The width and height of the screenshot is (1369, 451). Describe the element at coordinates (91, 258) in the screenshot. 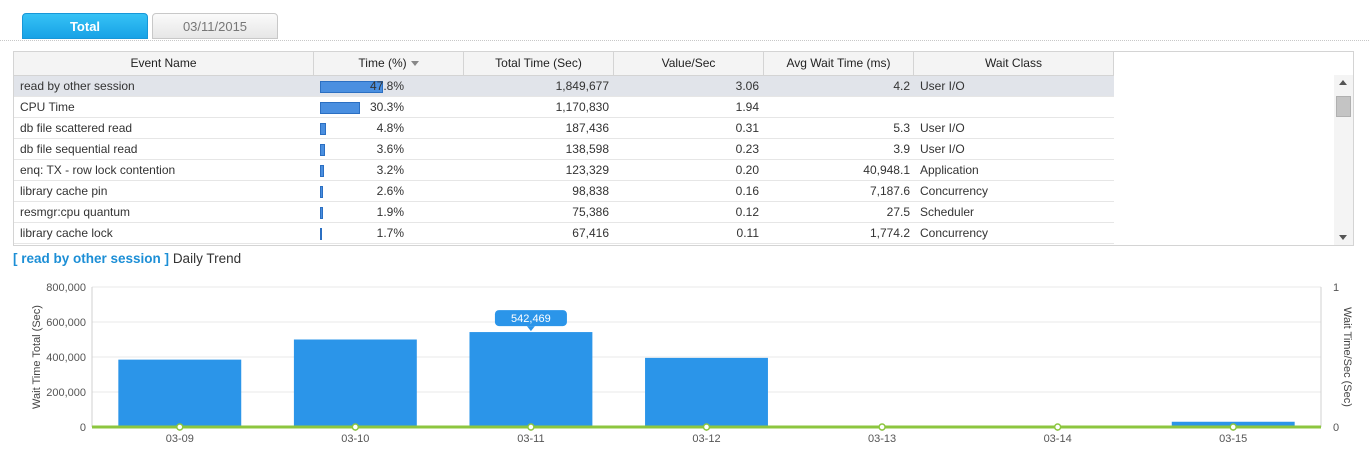

I see `selected-event-label: [ read by other session ]` at that location.